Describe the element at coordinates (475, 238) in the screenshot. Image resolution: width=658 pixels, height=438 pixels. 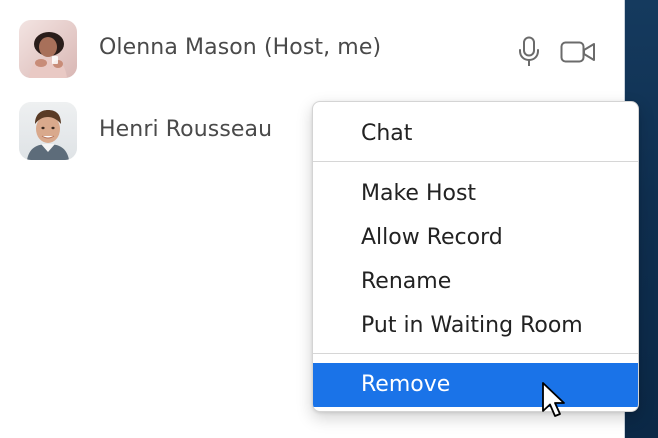
I see `menu-item-allow-record: Allow Record` at that location.